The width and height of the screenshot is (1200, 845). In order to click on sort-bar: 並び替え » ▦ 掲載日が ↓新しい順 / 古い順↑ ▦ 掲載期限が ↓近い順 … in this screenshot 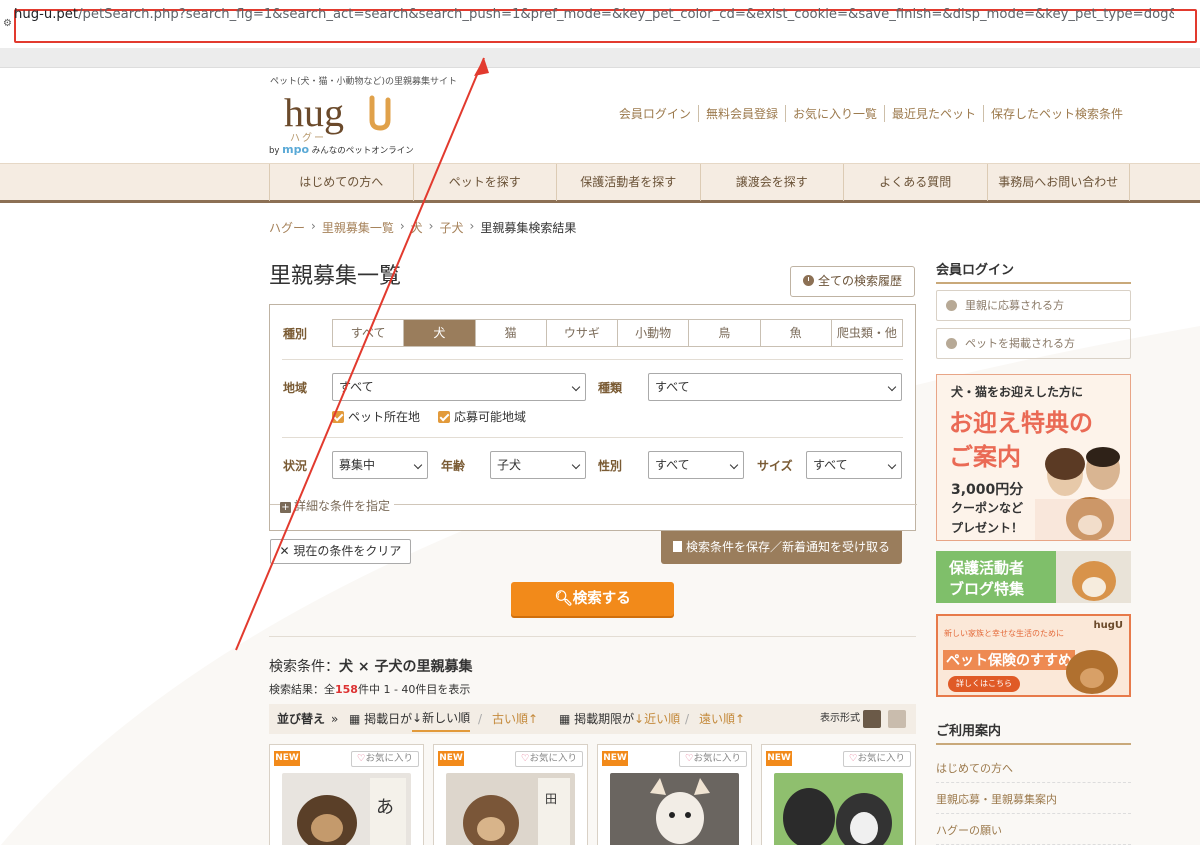, I will do `click(592, 719)`.